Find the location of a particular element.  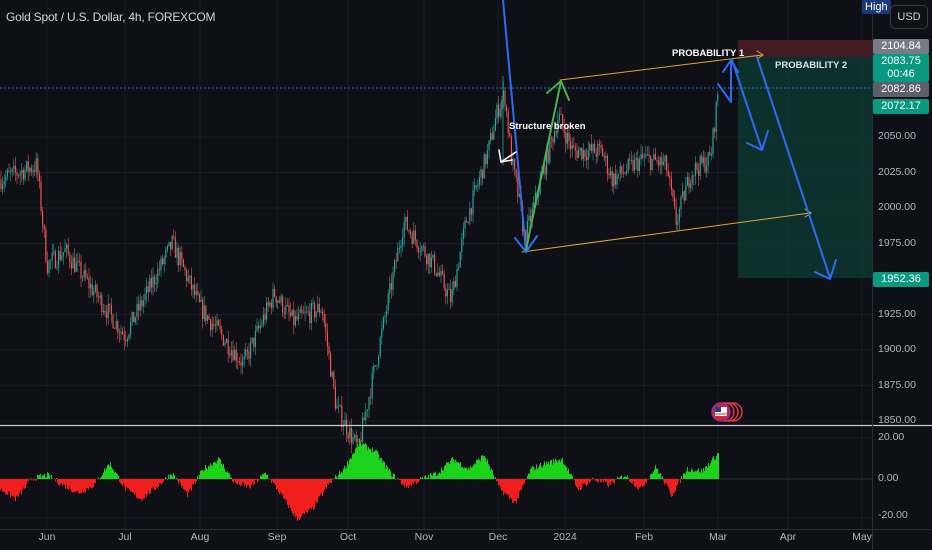

price-box-current: 2072.17 is located at coordinates (901, 106).